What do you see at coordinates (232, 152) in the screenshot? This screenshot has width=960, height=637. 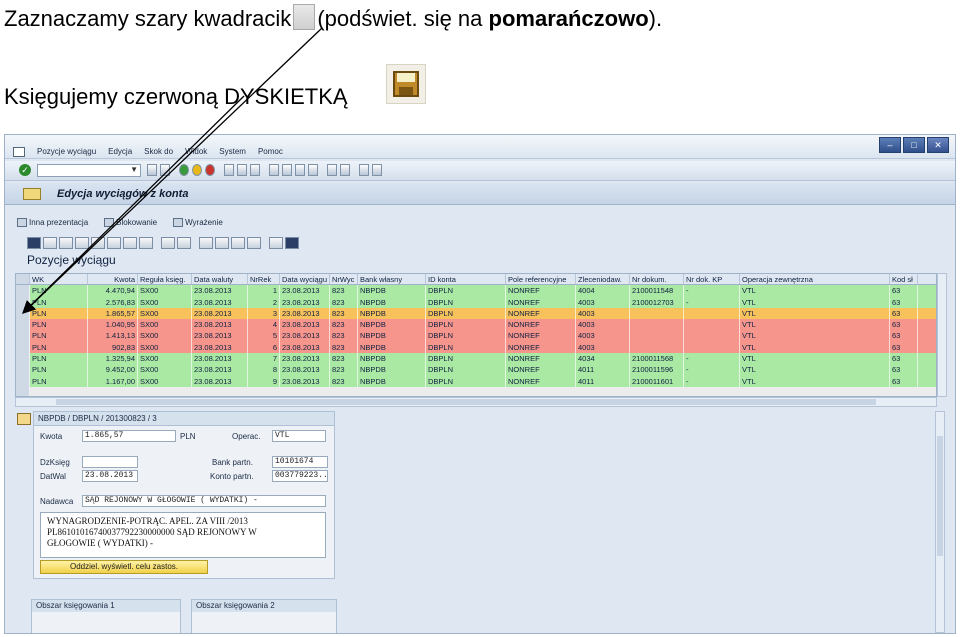 I see `menu-item-system: System` at bounding box center [232, 152].